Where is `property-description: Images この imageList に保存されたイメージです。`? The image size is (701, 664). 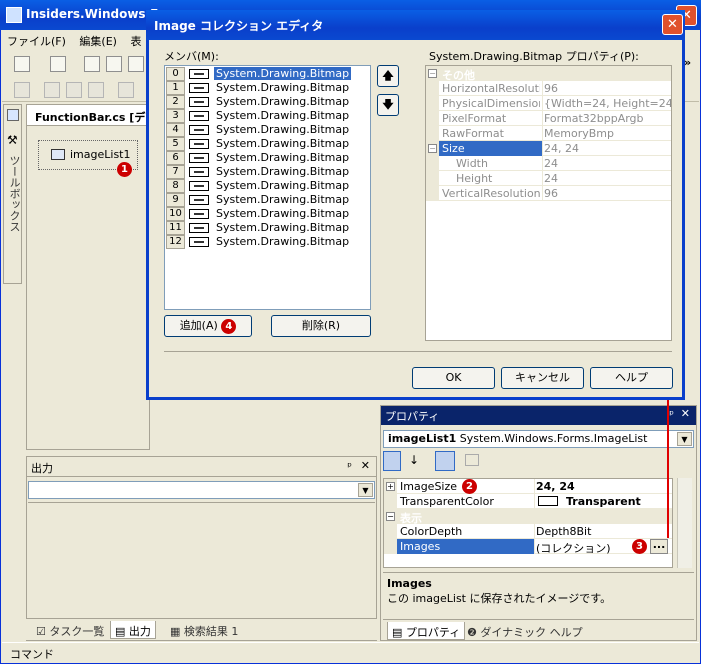
property-description: Images この imageList に保存されたイメージです。 is located at coordinates (538, 594).